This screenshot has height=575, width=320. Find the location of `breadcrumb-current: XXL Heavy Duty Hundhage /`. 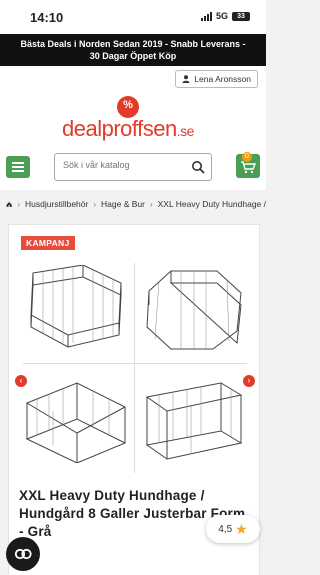

breadcrumb-current: XXL Heavy Duty Hundhage / is located at coordinates (211, 204).